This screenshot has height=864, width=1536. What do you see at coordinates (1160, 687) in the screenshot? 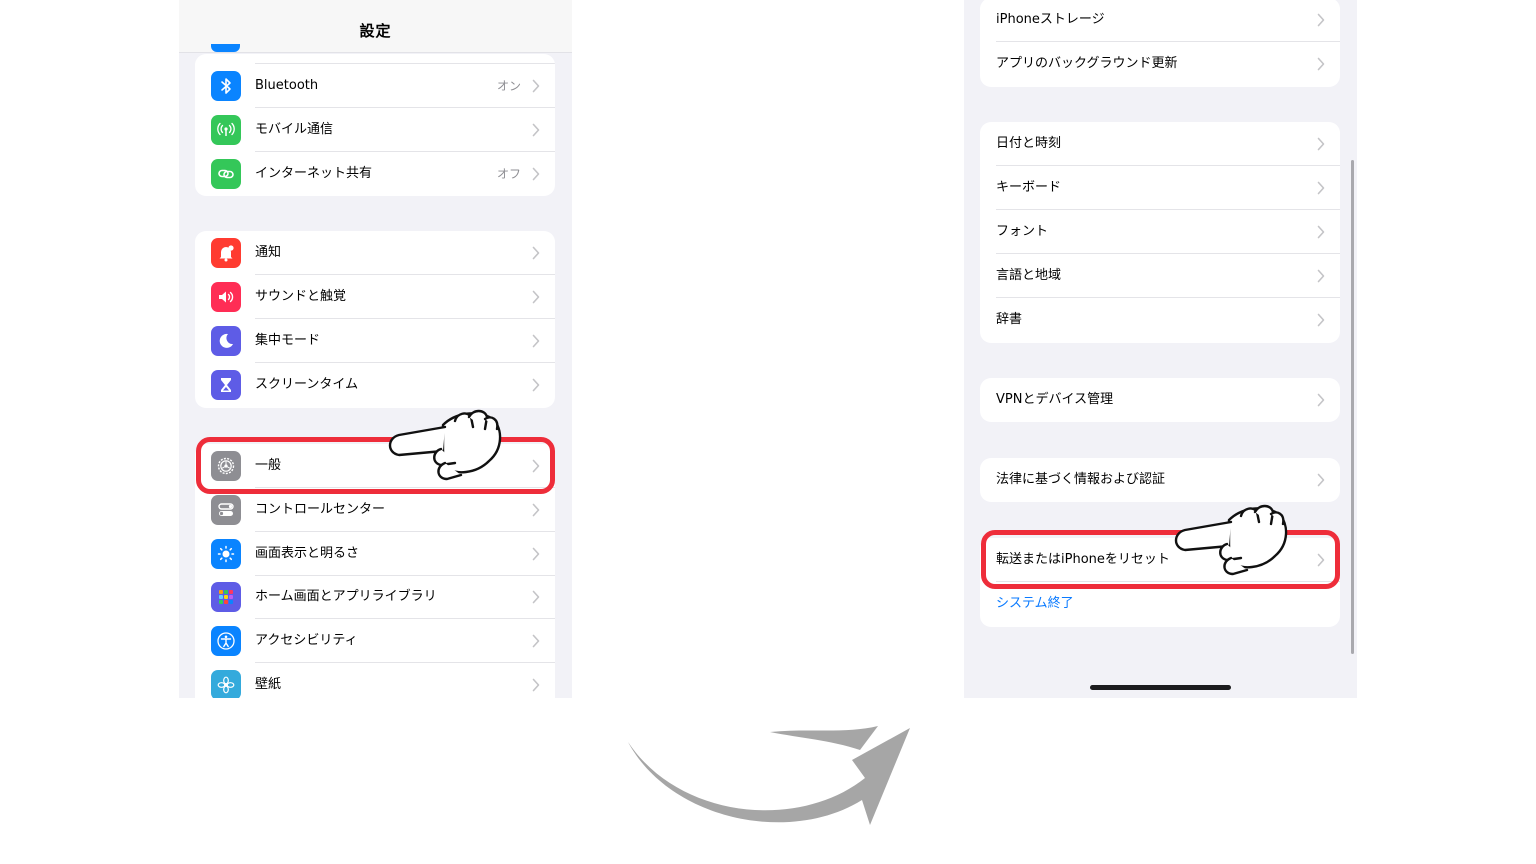
I see `home-indicator` at bounding box center [1160, 687].